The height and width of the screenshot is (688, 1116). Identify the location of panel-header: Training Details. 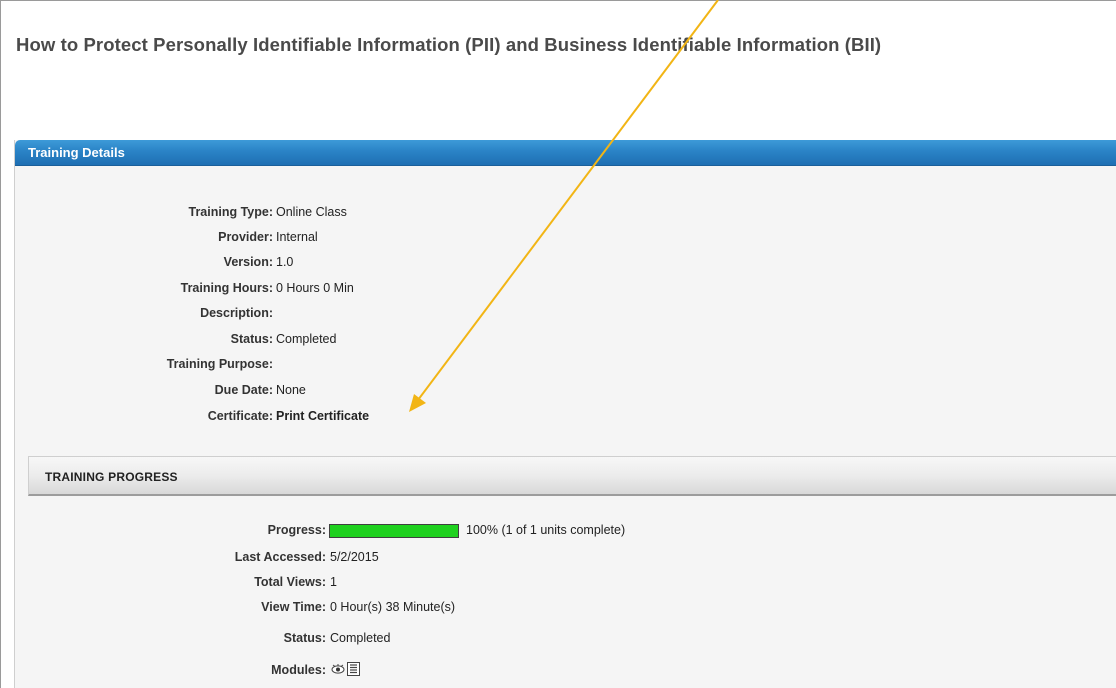
(565, 153).